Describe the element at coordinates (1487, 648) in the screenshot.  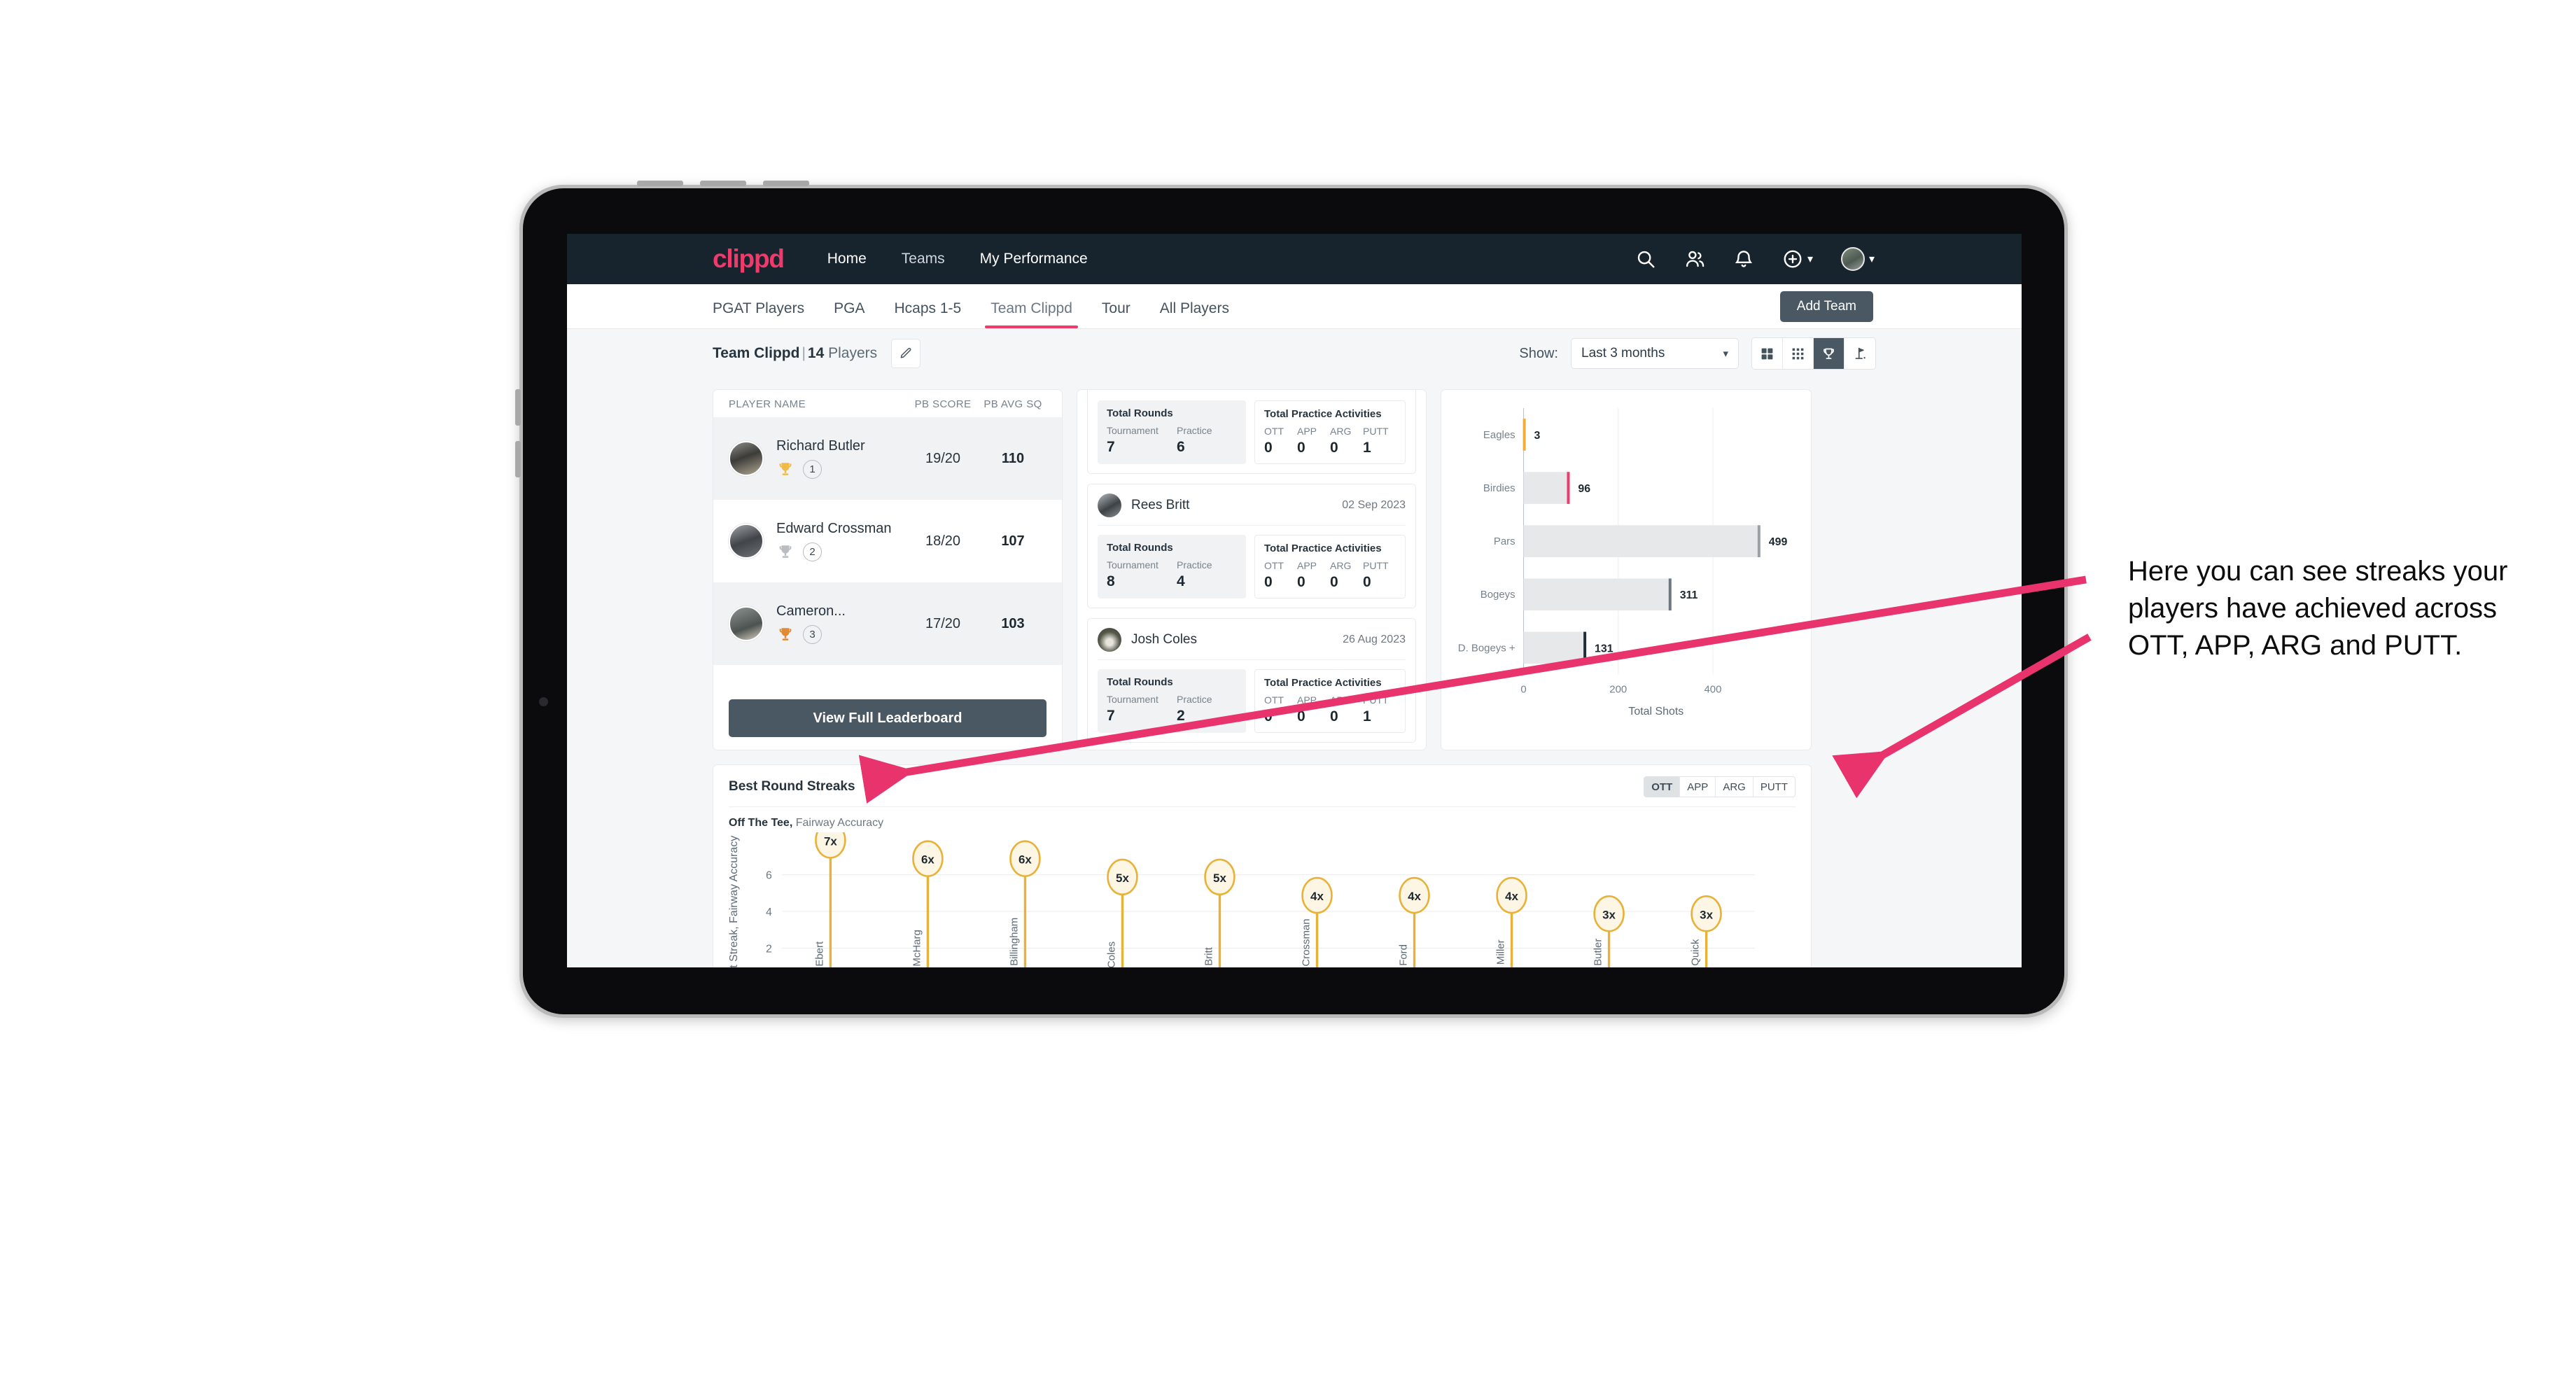
I see `svg-text: D. Bogeys +` at that location.